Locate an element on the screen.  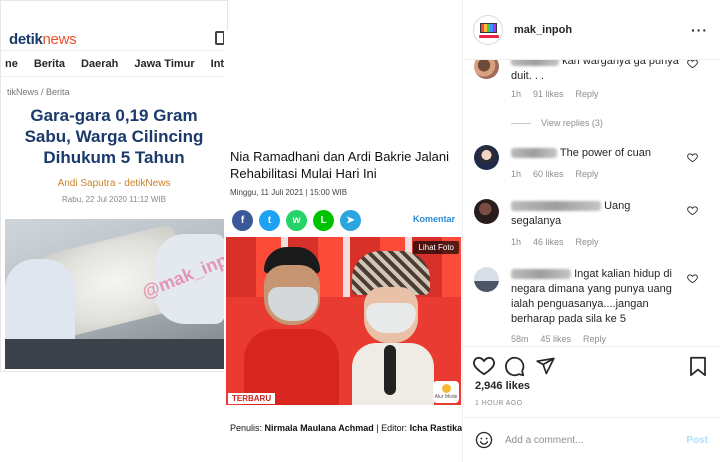
alur-mode-badge: Alur Mode is located at coordinates (446, 392).